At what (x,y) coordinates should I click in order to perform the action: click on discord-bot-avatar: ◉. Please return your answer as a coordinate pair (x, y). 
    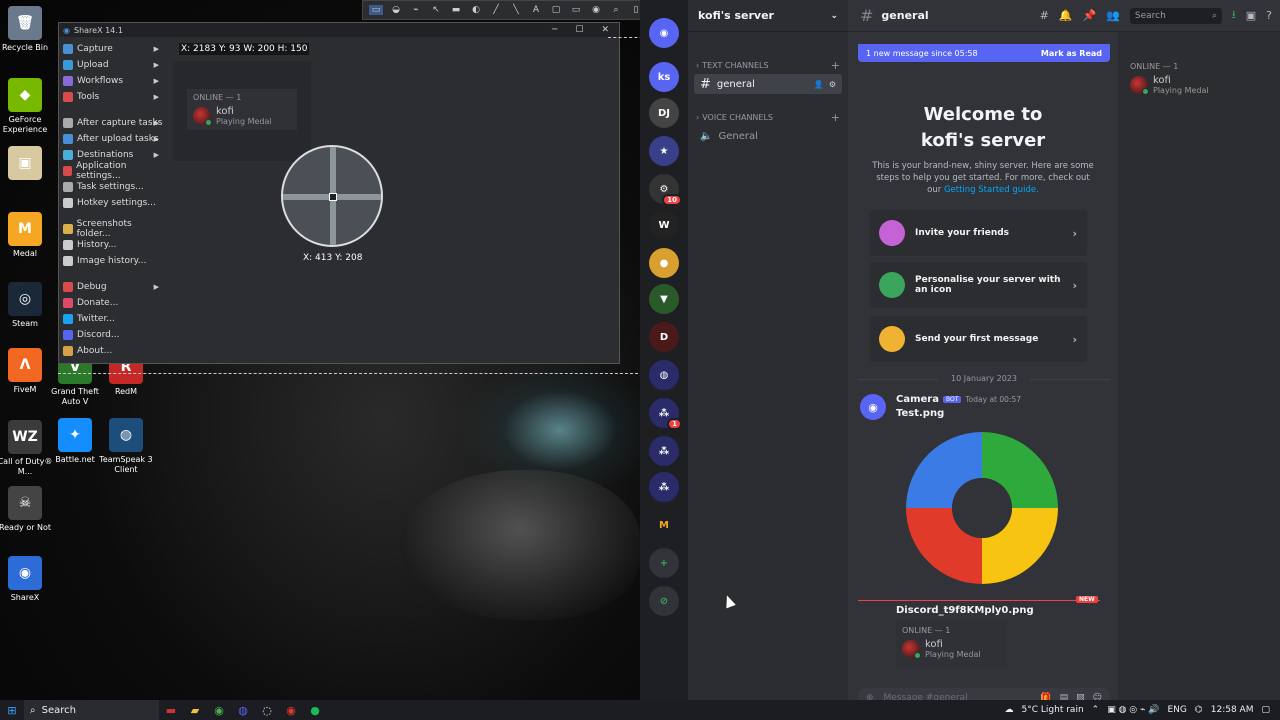
    Looking at the image, I should click on (873, 407).